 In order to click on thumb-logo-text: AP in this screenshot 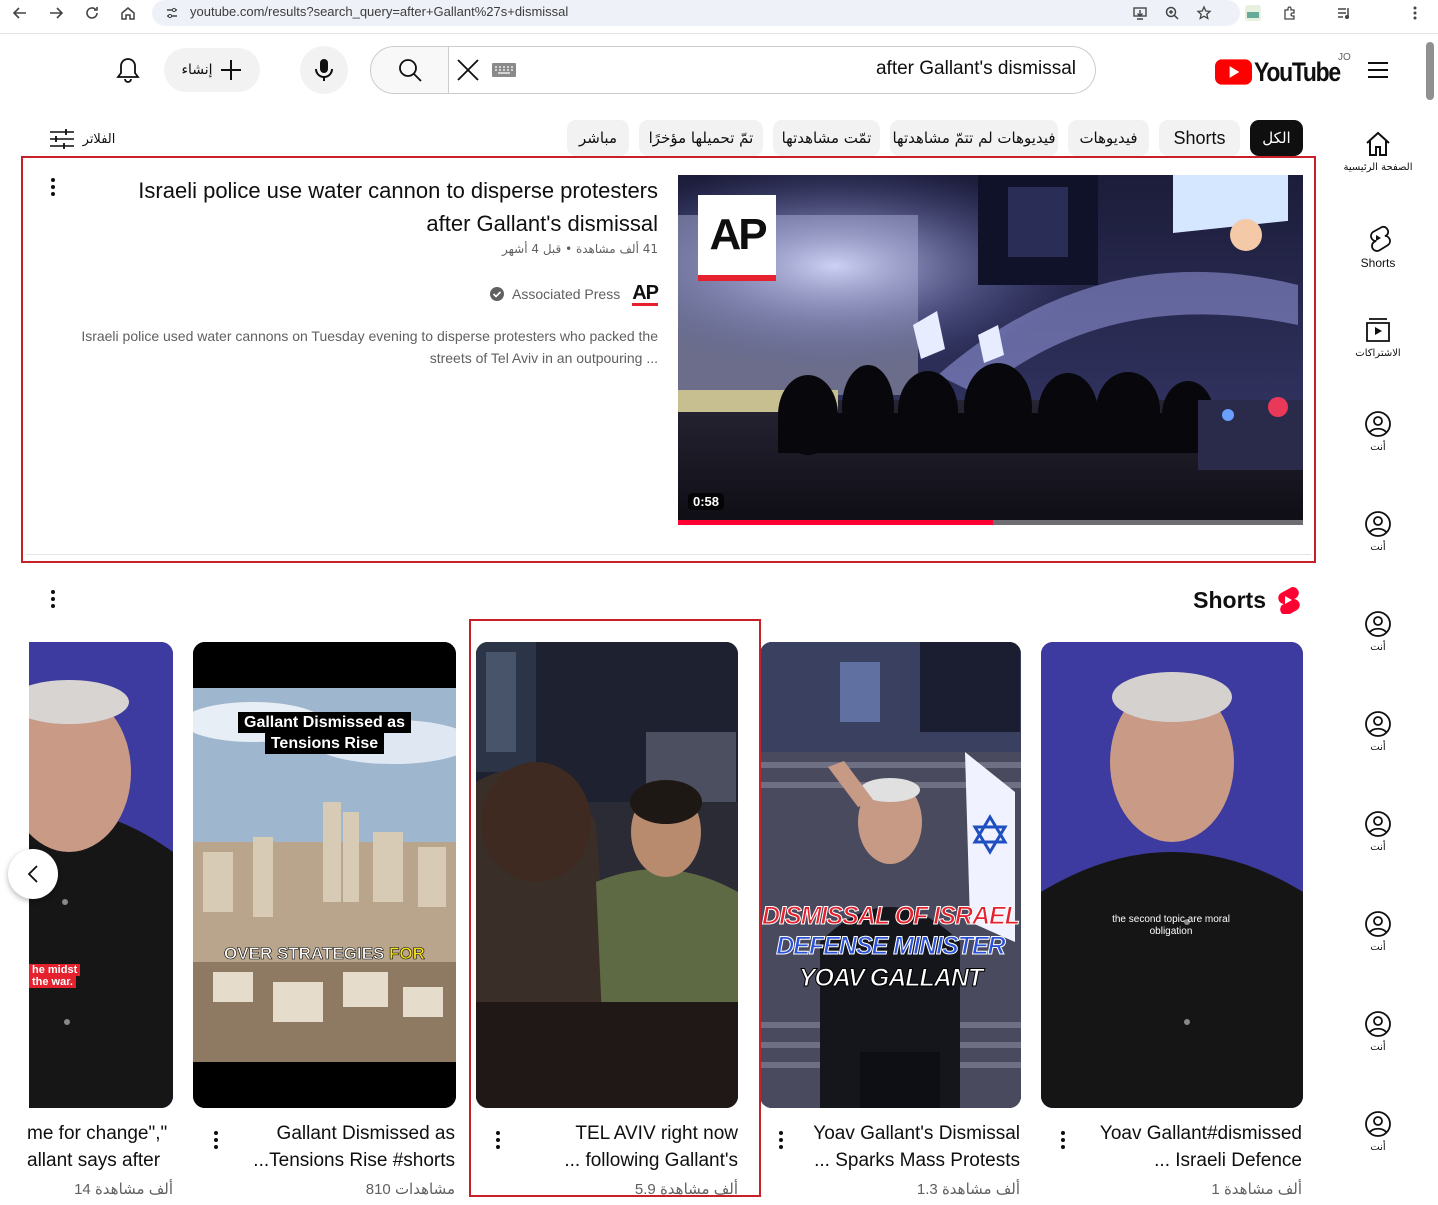, I will do `click(738, 234)`.